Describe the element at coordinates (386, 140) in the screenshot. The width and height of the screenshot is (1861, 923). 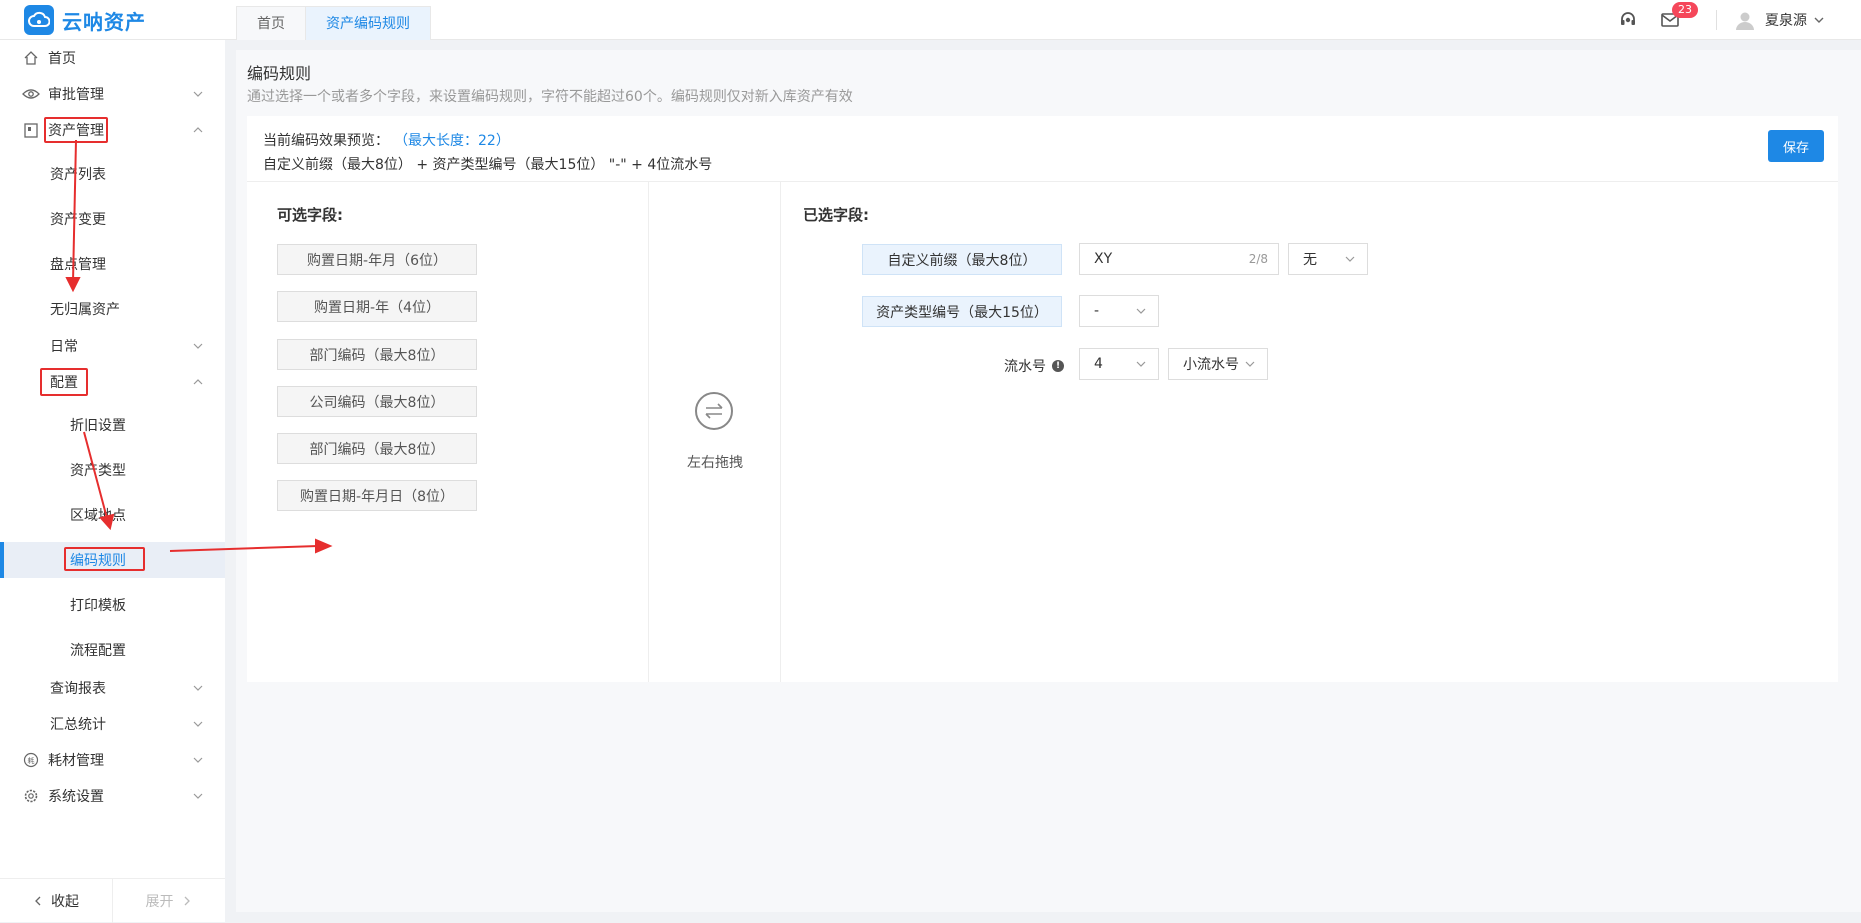
I see `preview-heading: 当前编码效果预览： （最大长度：22）` at that location.